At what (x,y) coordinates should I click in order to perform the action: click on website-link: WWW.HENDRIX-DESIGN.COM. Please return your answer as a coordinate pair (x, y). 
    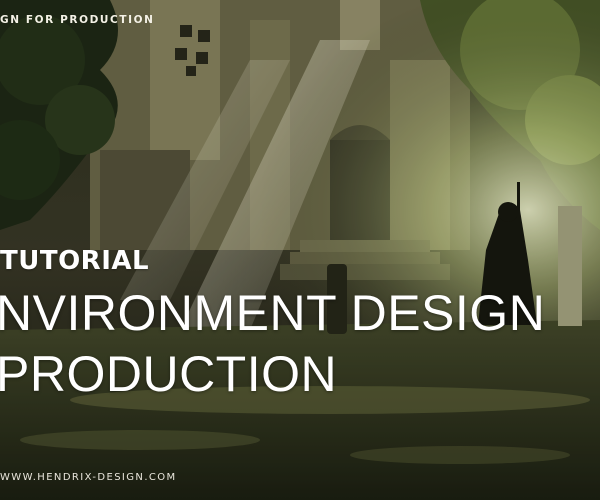
    Looking at the image, I should click on (88, 477).